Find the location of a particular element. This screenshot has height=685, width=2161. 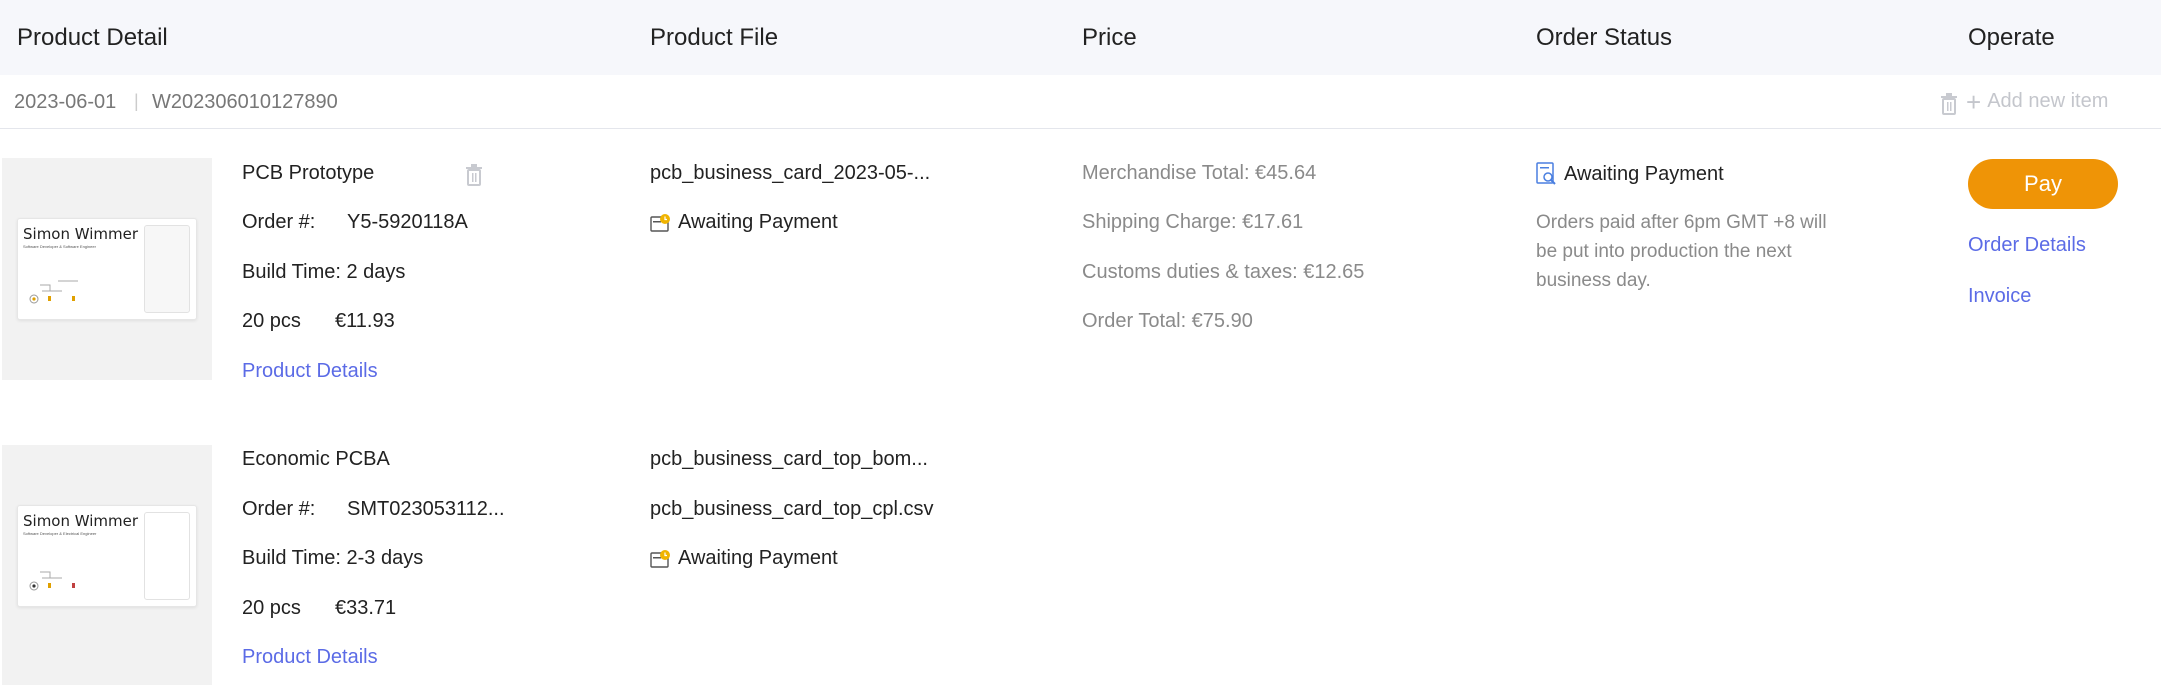

header-operate: Operate is located at coordinates (2011, 37).